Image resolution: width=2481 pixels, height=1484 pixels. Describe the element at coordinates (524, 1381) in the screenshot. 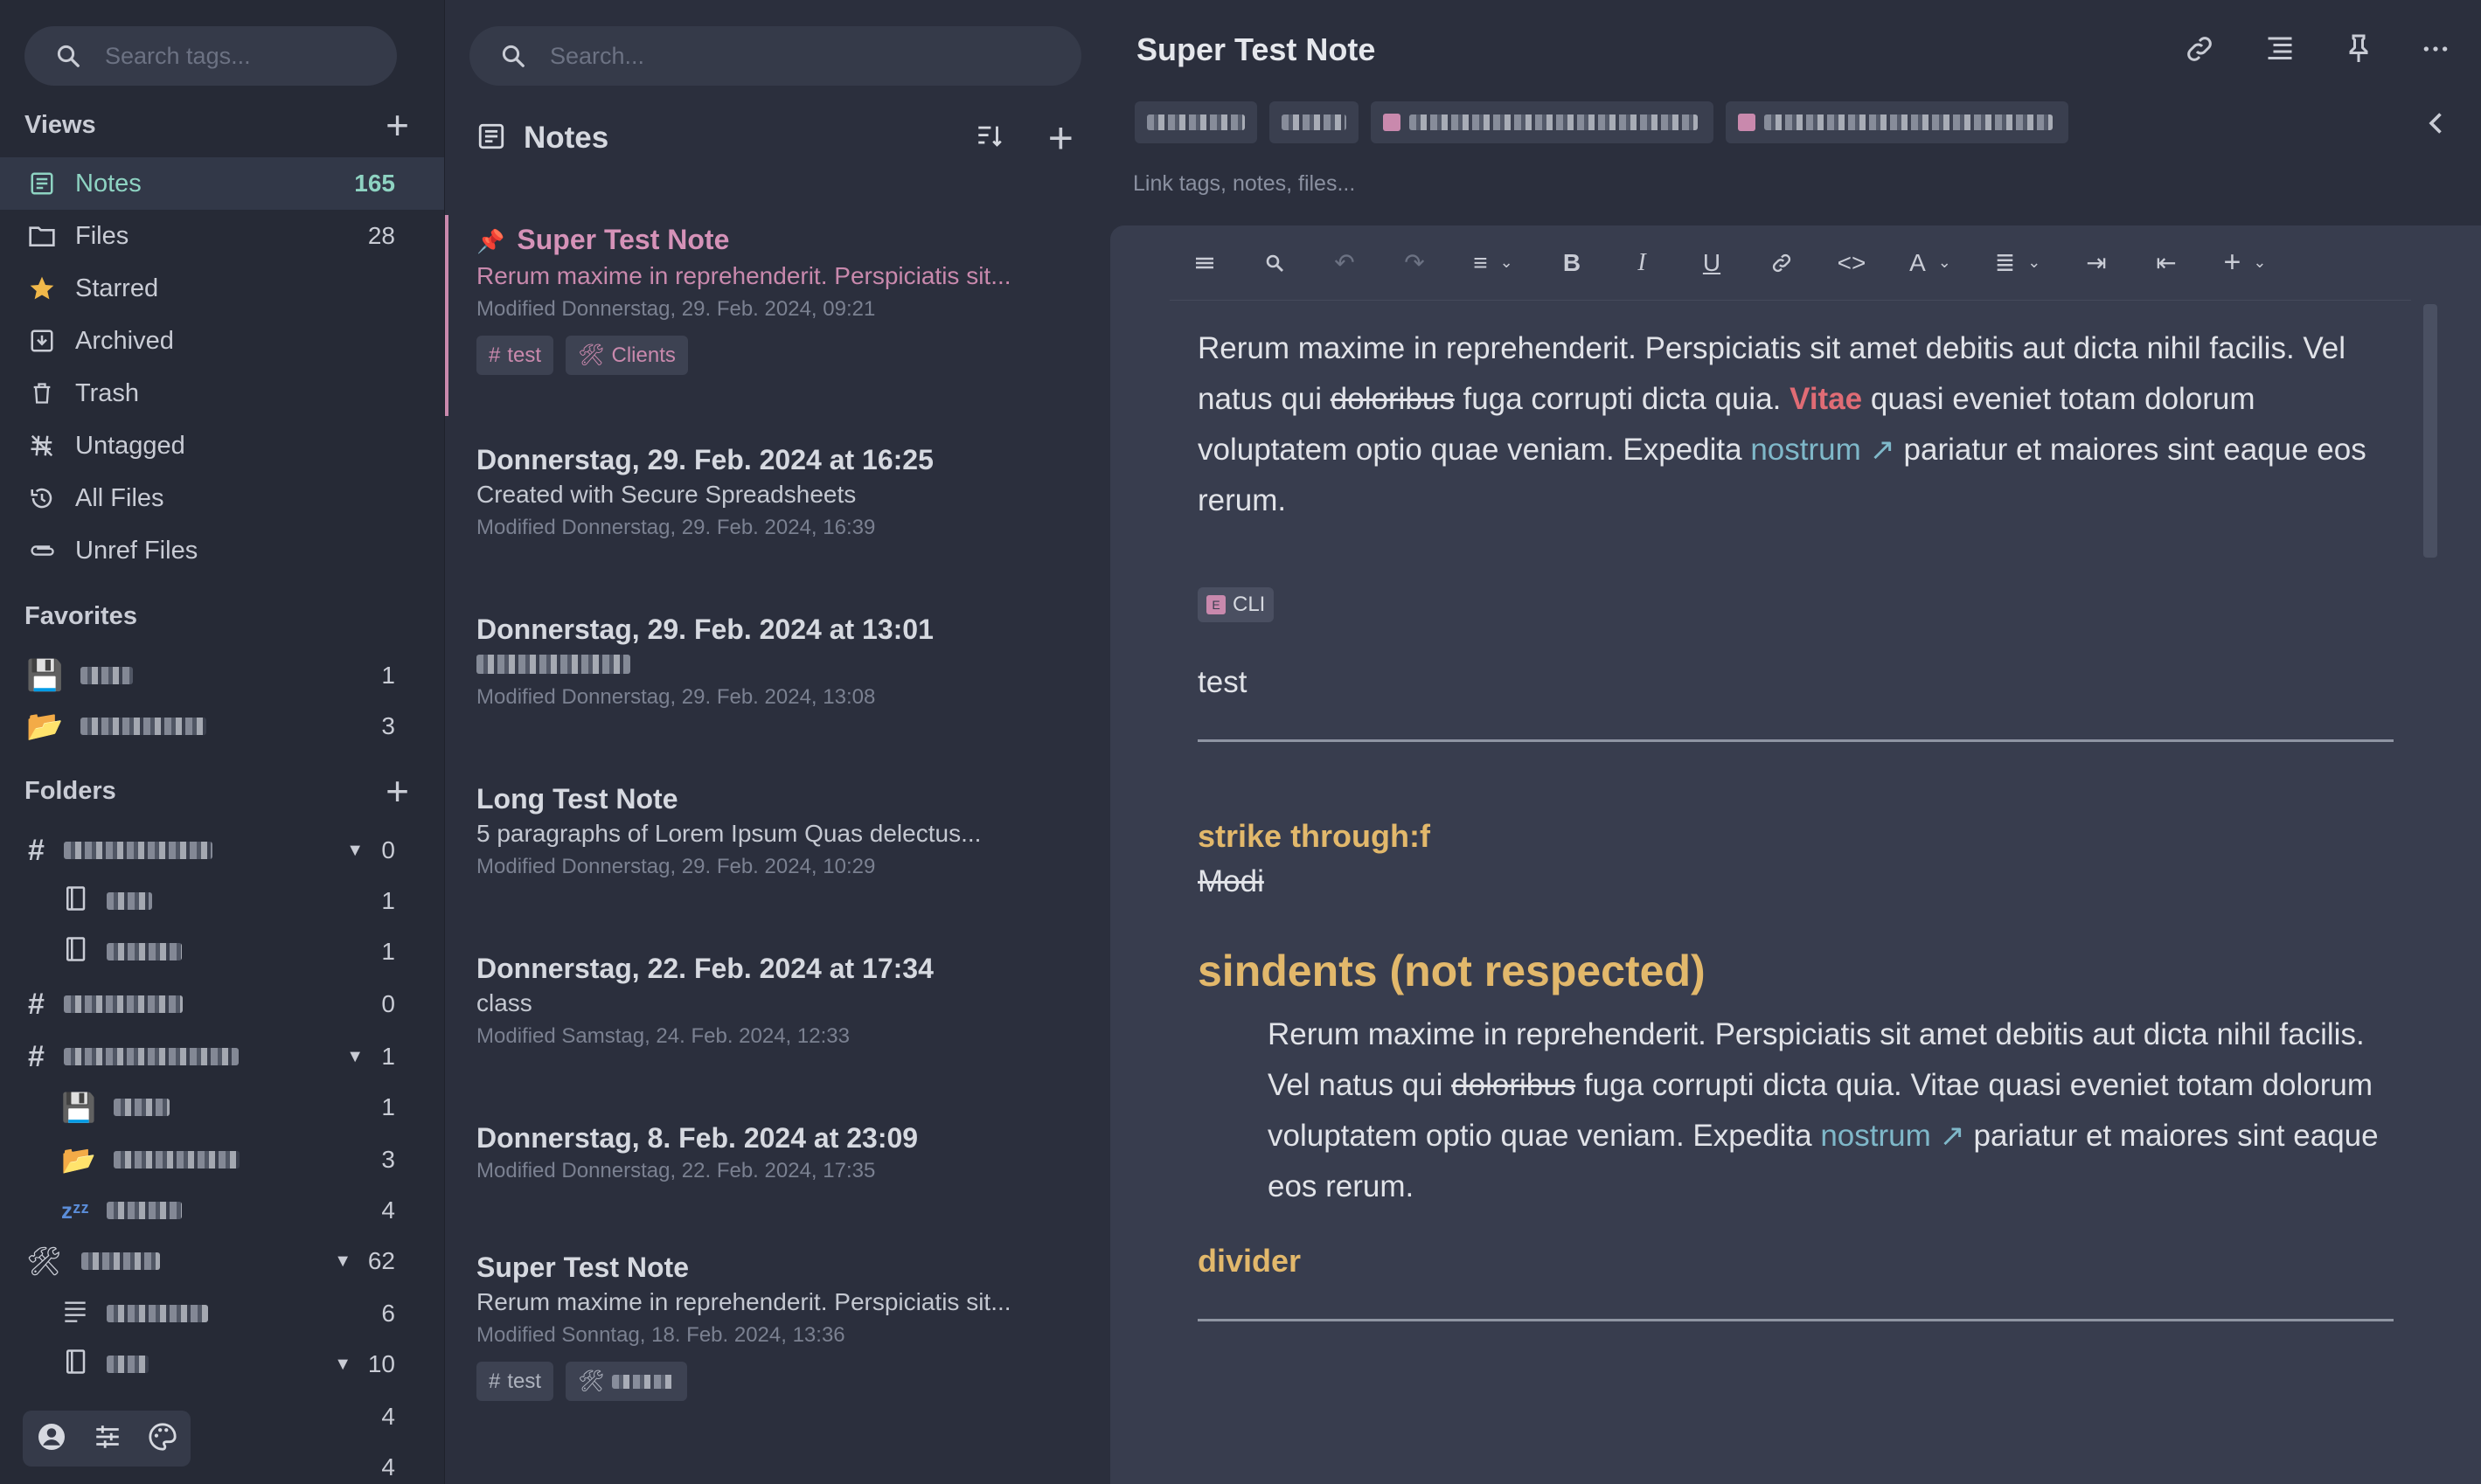

I see `tag-label: test` at that location.